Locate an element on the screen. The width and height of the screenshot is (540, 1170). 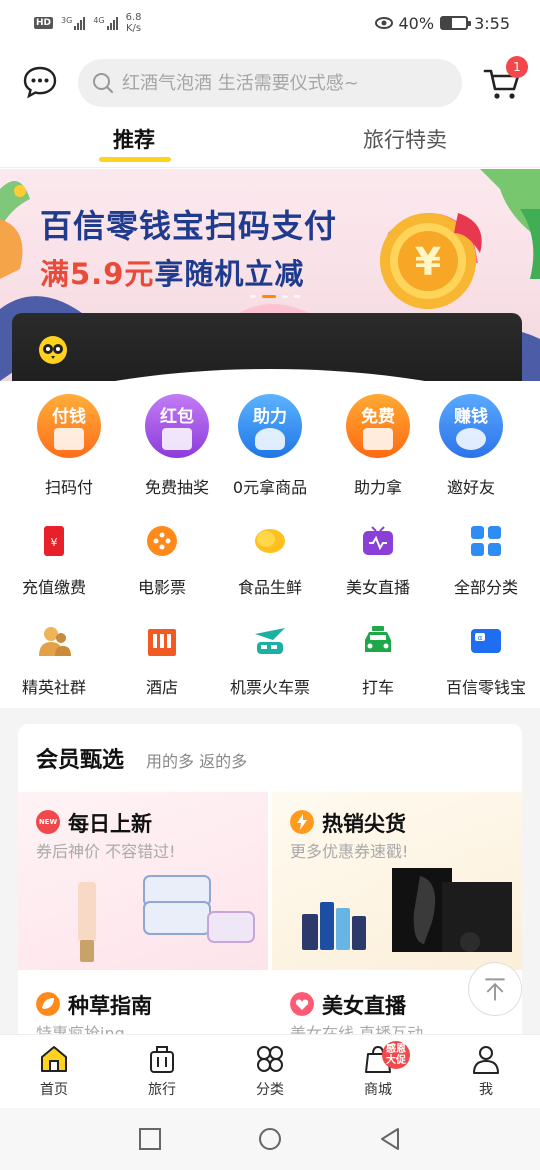
back-icon is located at coordinates (390, 1139).